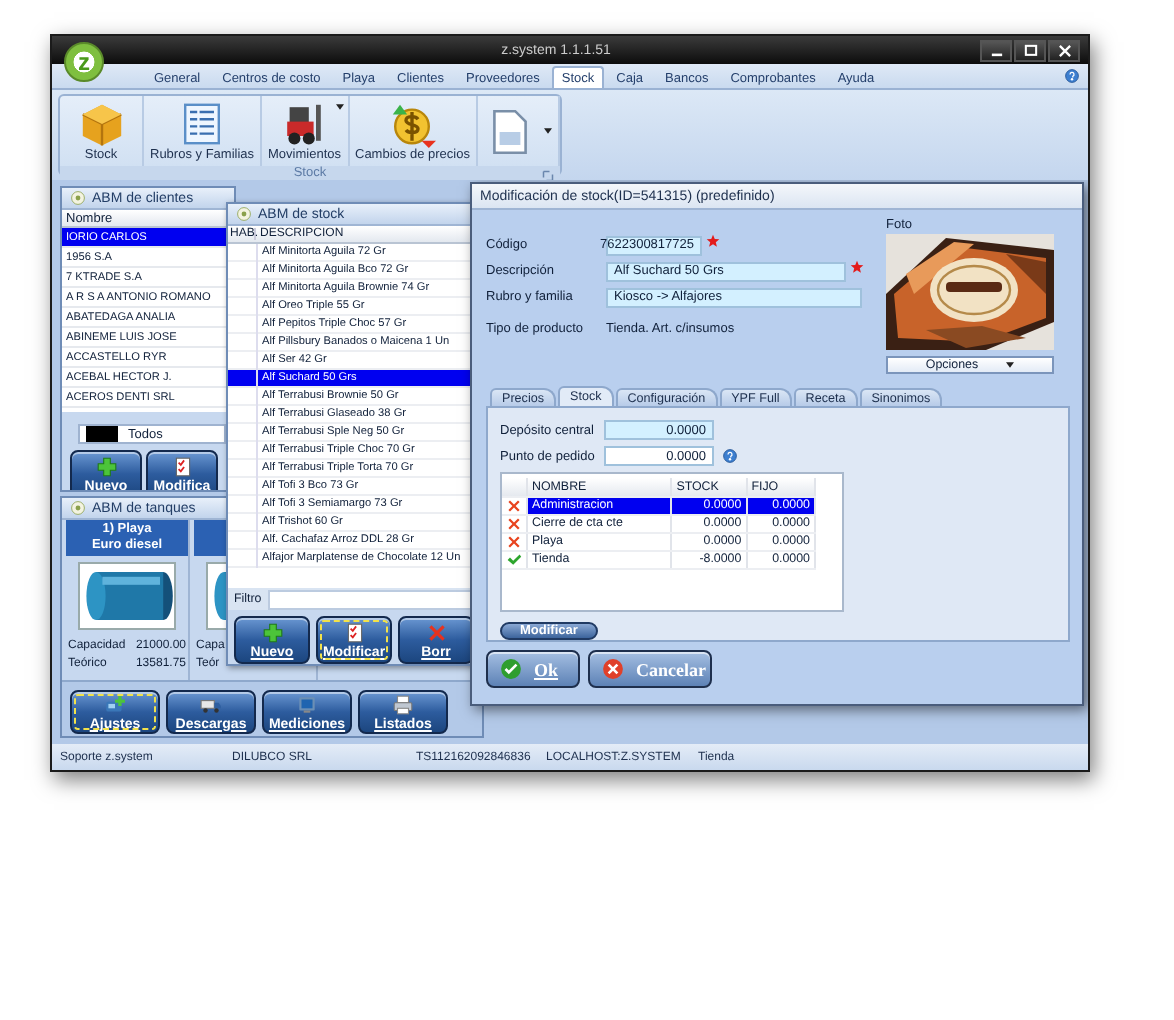  Describe the element at coordinates (115, 704) in the screenshot. I see `device-icon` at that location.